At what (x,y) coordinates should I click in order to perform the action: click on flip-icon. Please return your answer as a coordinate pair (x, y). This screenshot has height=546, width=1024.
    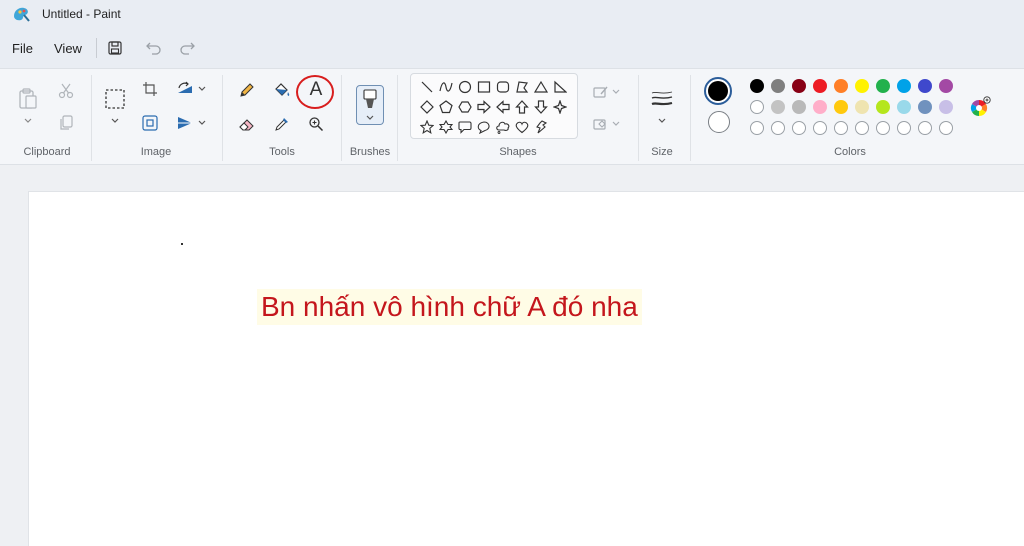
    Looking at the image, I should click on (185, 123).